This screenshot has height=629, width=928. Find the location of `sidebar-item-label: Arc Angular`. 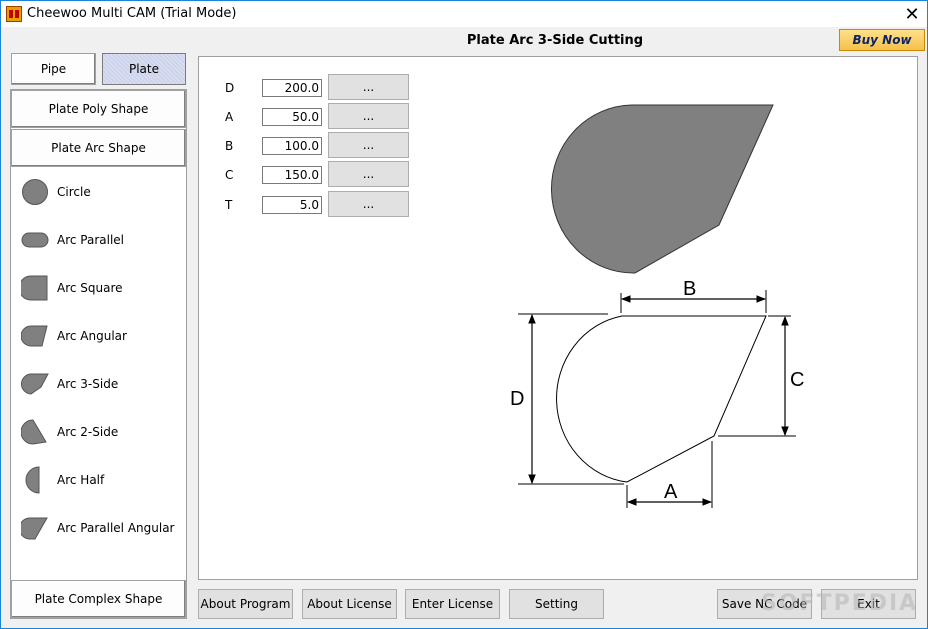

sidebar-item-label: Arc Angular is located at coordinates (92, 336).